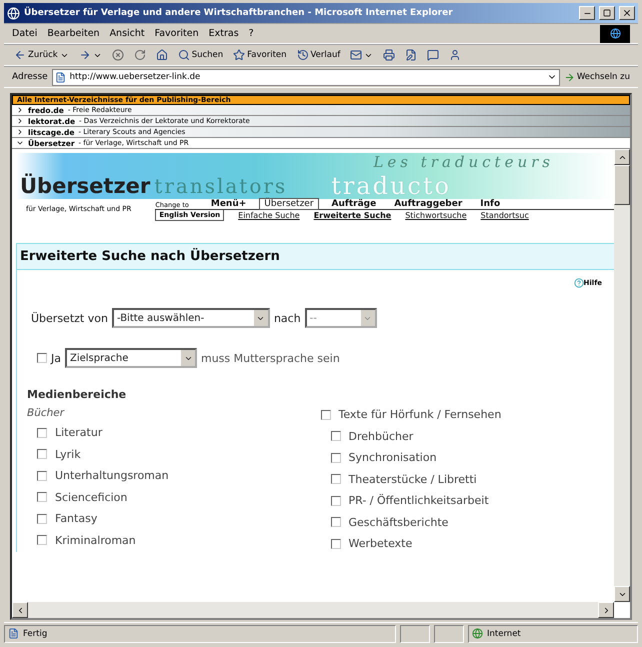  What do you see at coordinates (392, 457) in the screenshot?
I see `option-label: Synchronisation` at bounding box center [392, 457].